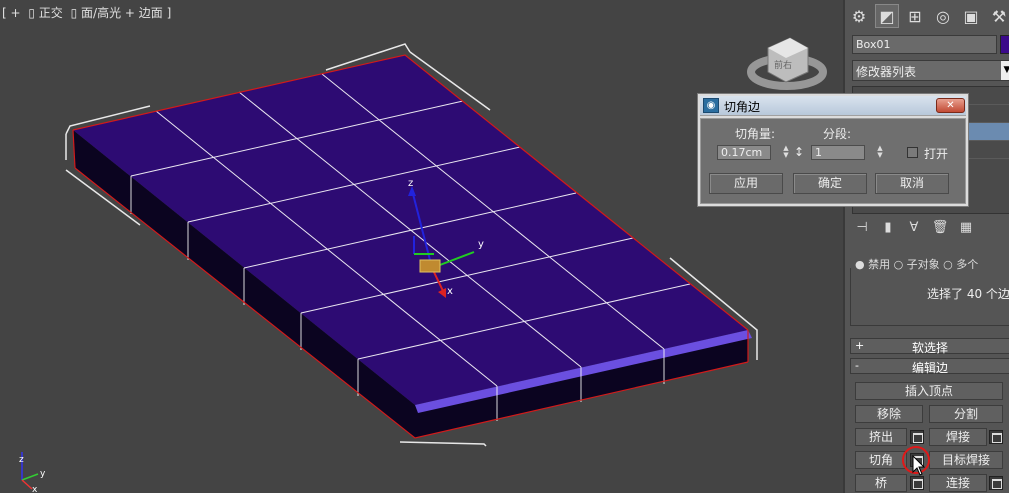 This screenshot has height=493, width=1009. Describe the element at coordinates (881, 483) in the screenshot. I see `bridge-button: 桥` at that location.